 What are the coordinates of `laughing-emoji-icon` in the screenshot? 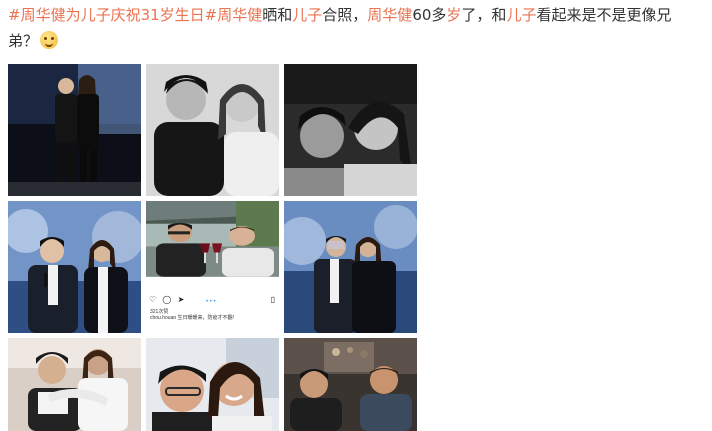 It's located at (49, 40).